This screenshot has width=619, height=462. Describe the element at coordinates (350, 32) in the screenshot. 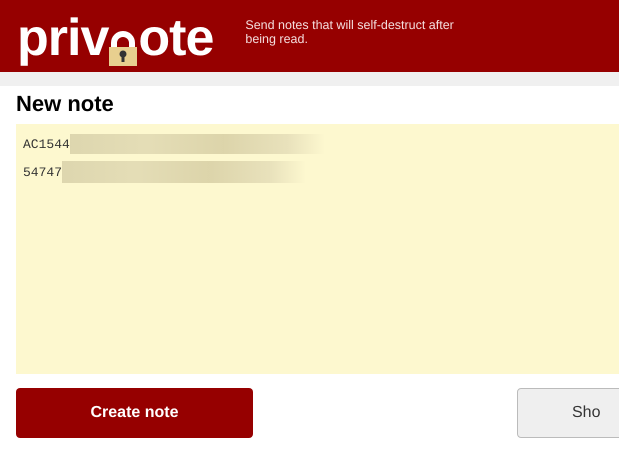

I see `tagline: Send notes that will self-destruct after being read.` at that location.